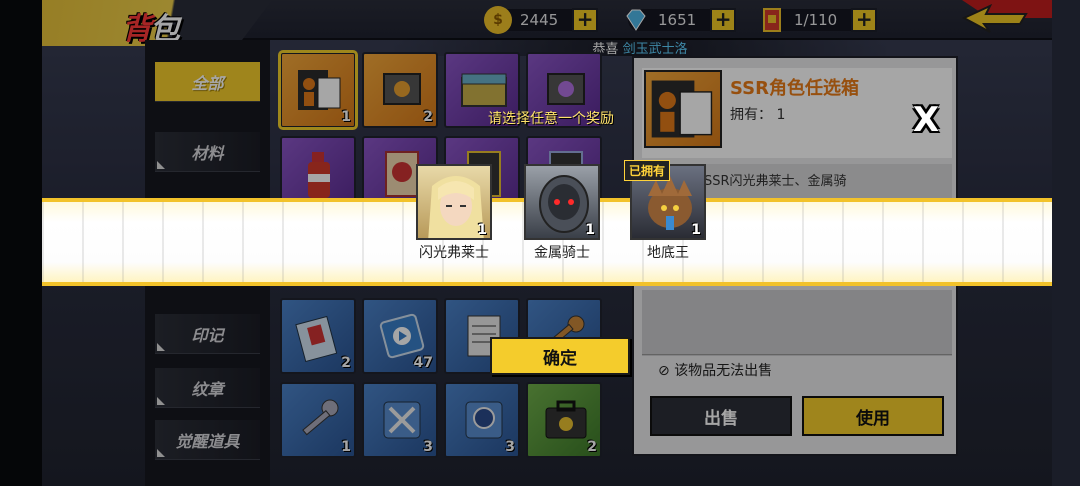  Describe the element at coordinates (723, 20) in the screenshot. I see `add-diamond-button: +` at that location.